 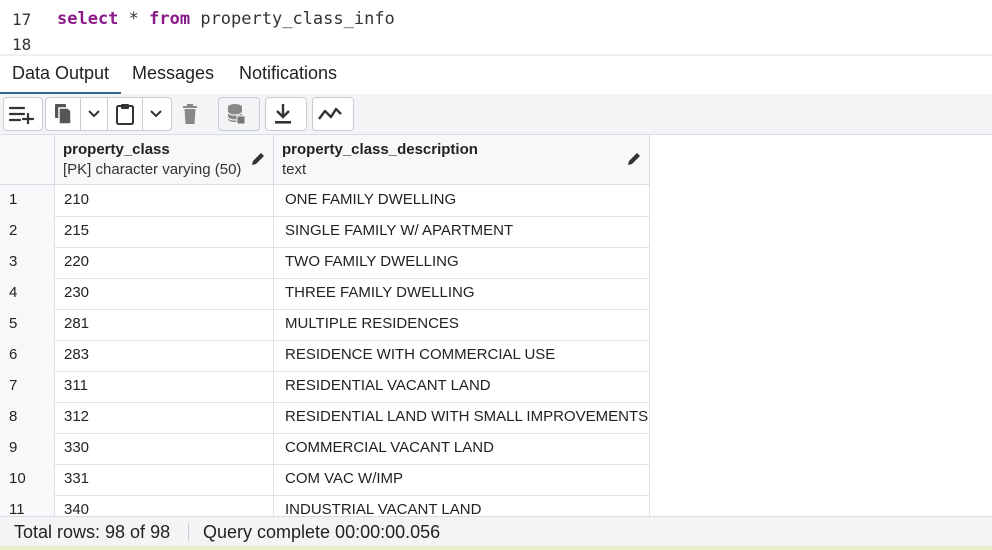 I want to click on table-row: 6 283 RESIDENCE WITH COMMERCIAL USE, so click(x=325, y=356).